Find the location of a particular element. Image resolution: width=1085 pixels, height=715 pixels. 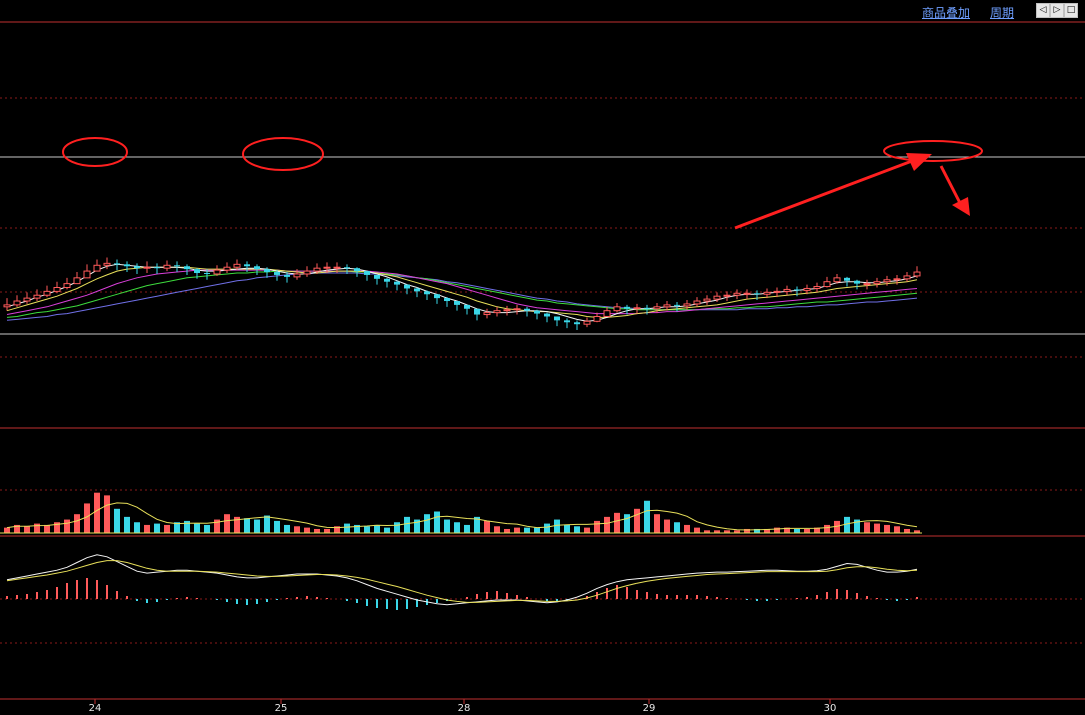

x-tick-label: 28 is located at coordinates (464, 708).